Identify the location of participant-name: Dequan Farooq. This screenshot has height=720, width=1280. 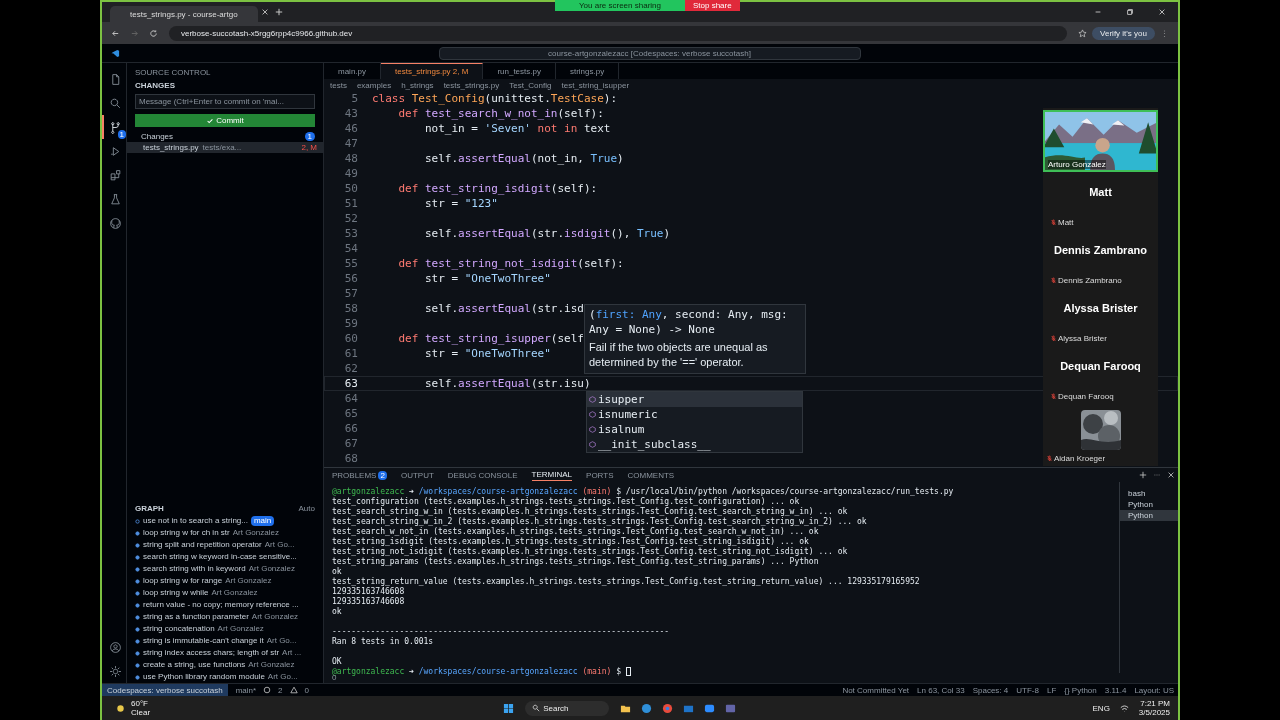
(1086, 396).